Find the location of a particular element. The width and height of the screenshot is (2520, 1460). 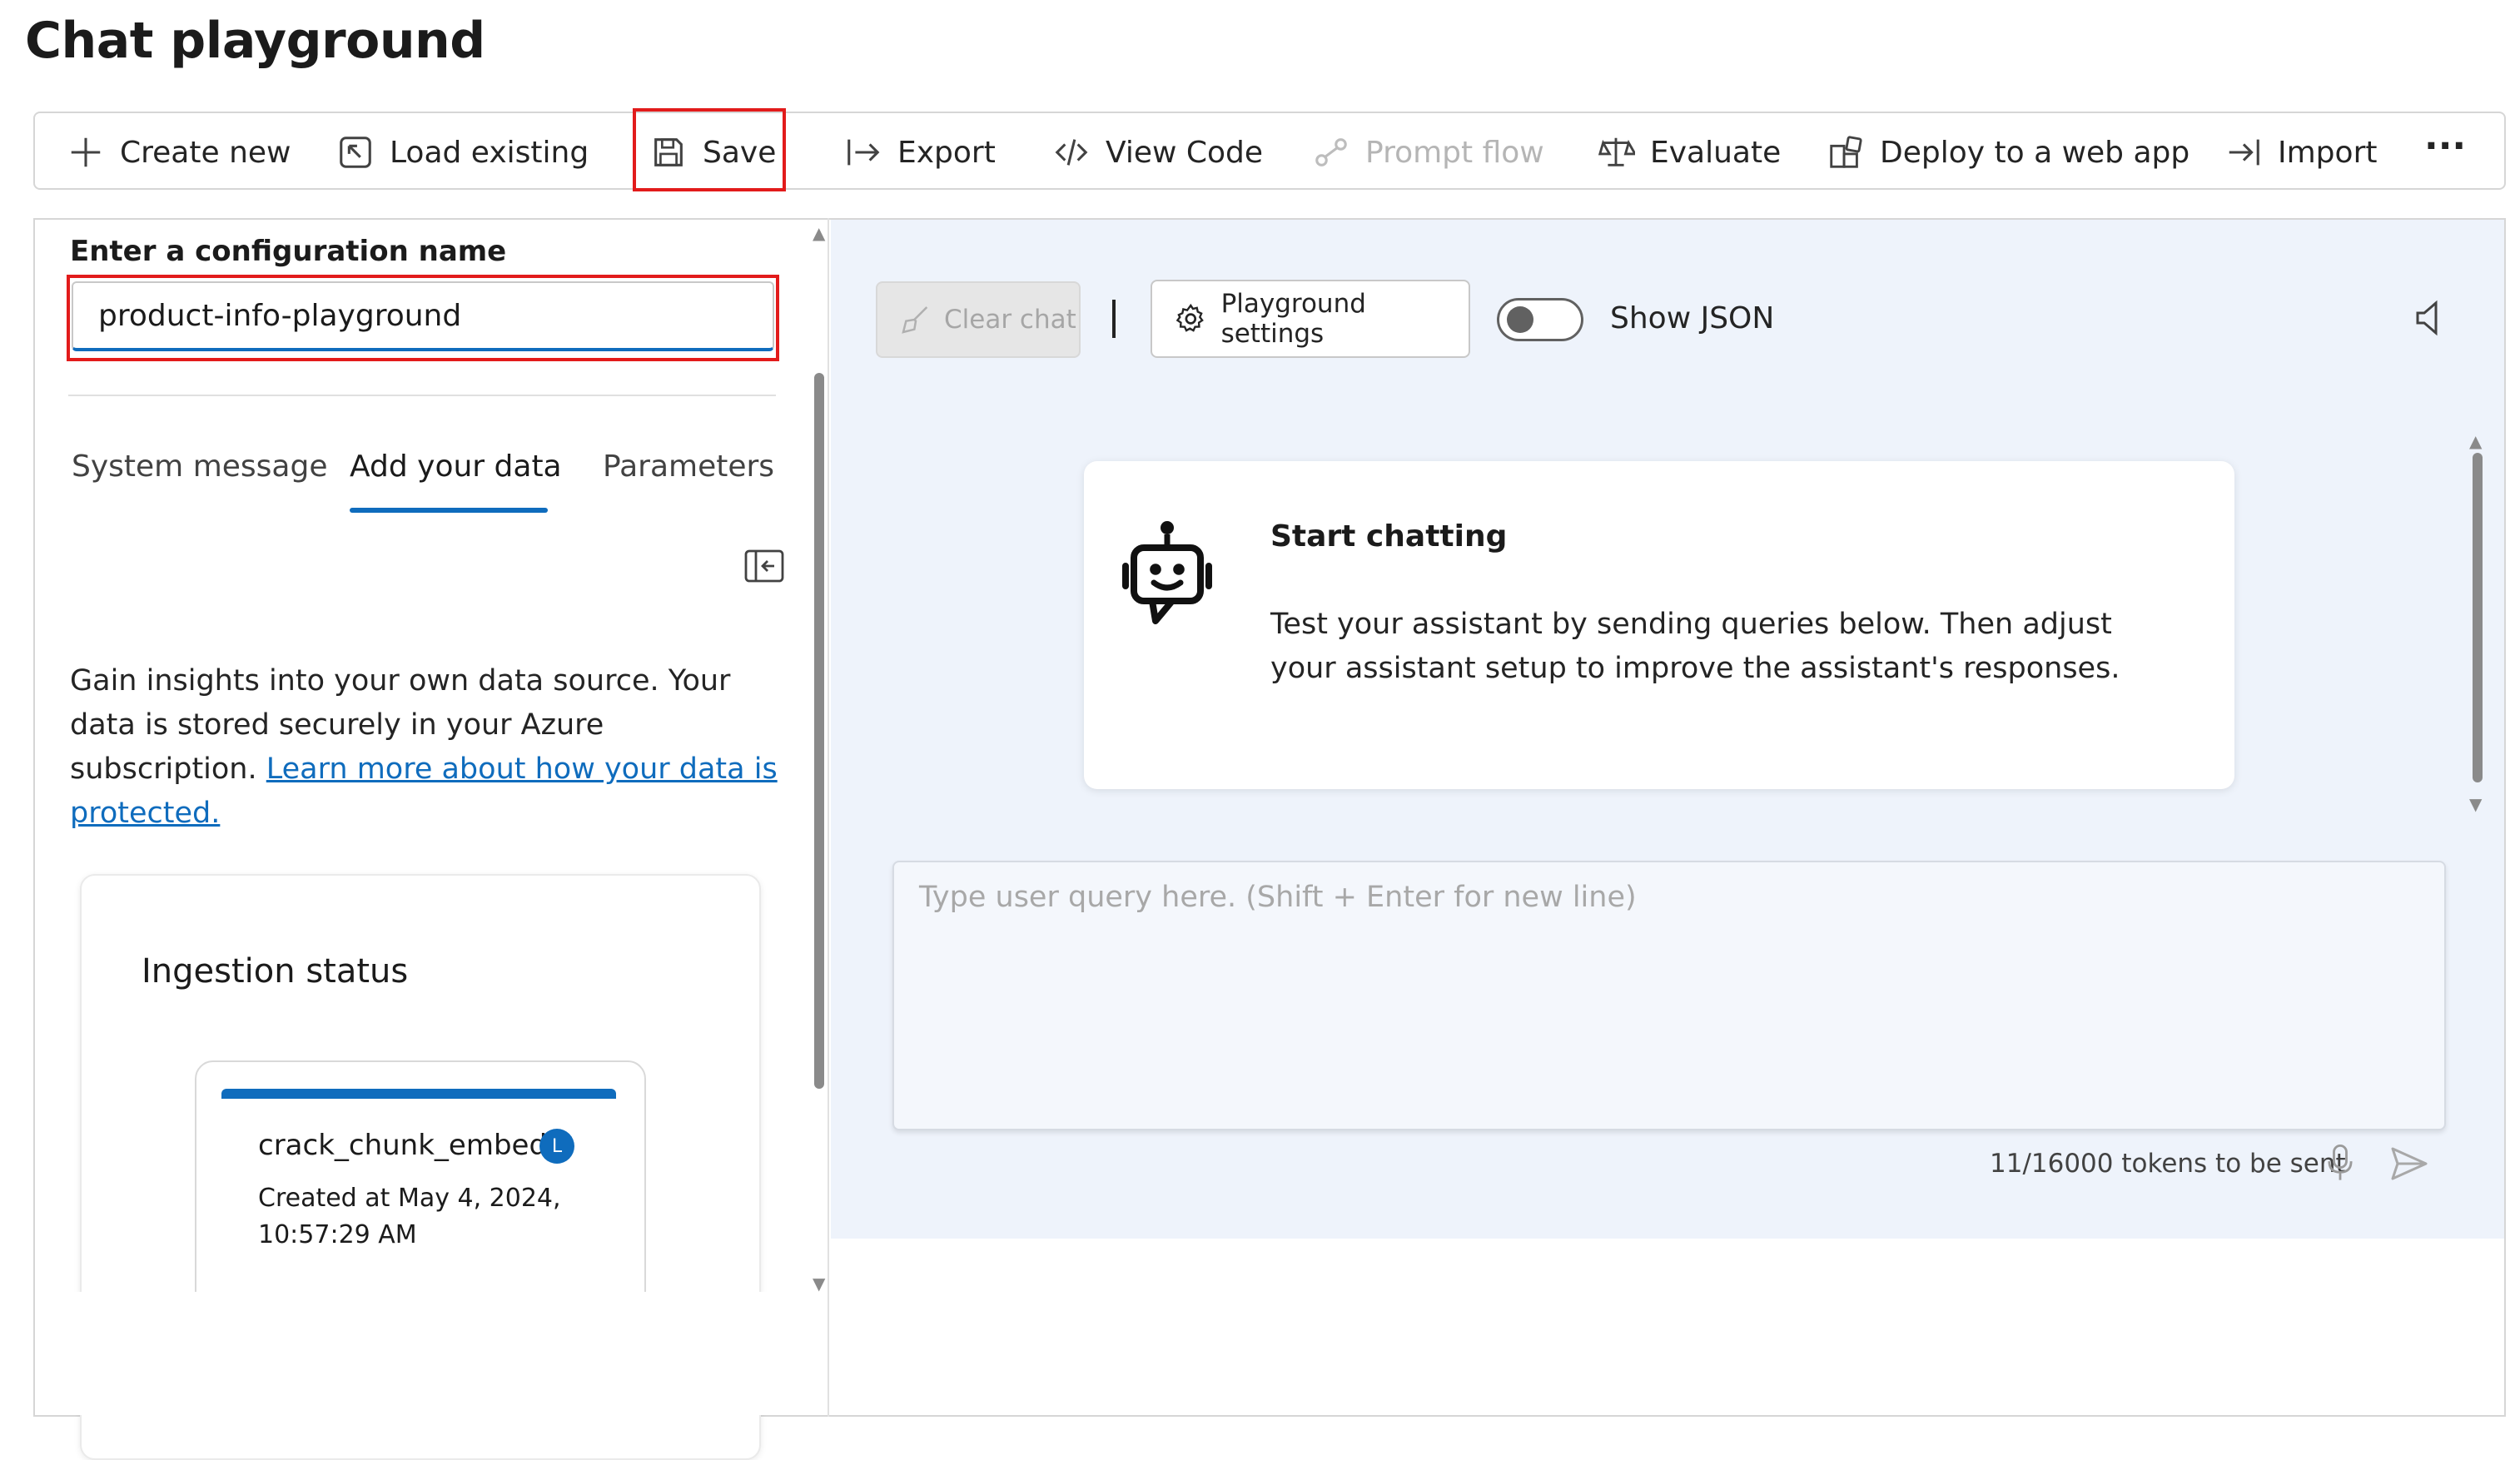

code-icon is located at coordinates (1071, 152).